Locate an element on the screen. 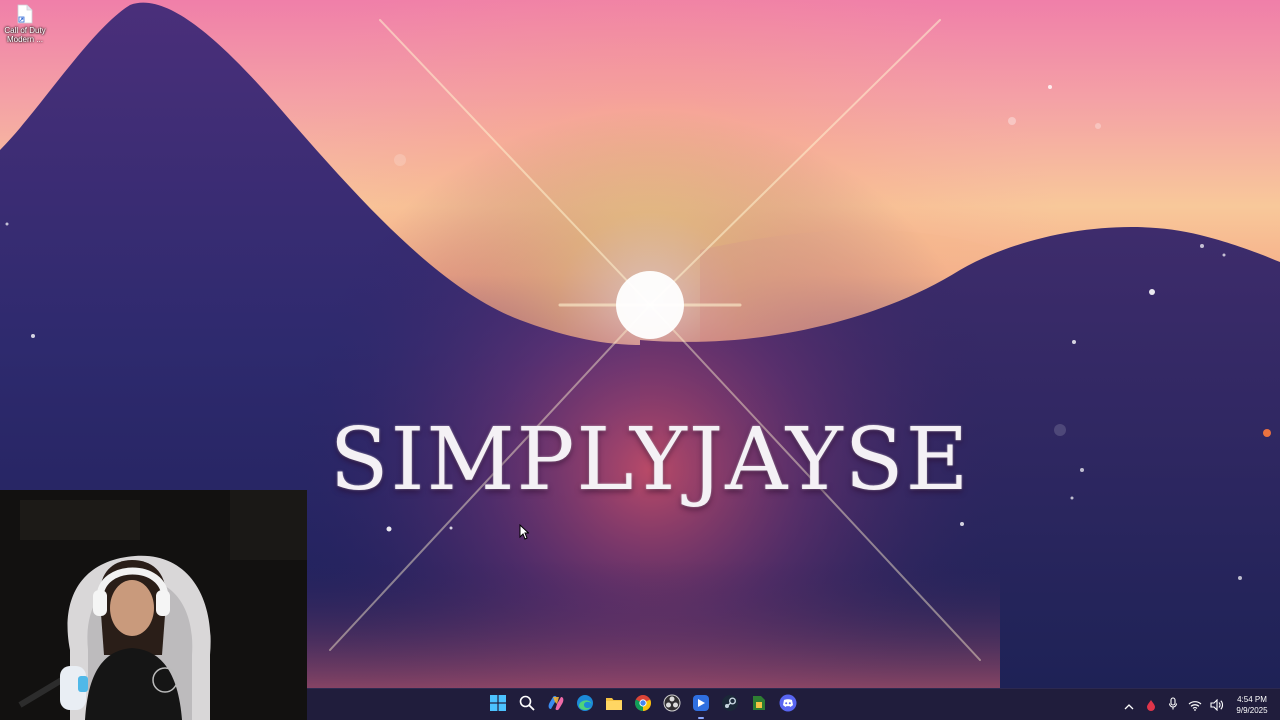 The image size is (1280, 720). microphone-icon is located at coordinates (1173, 705).